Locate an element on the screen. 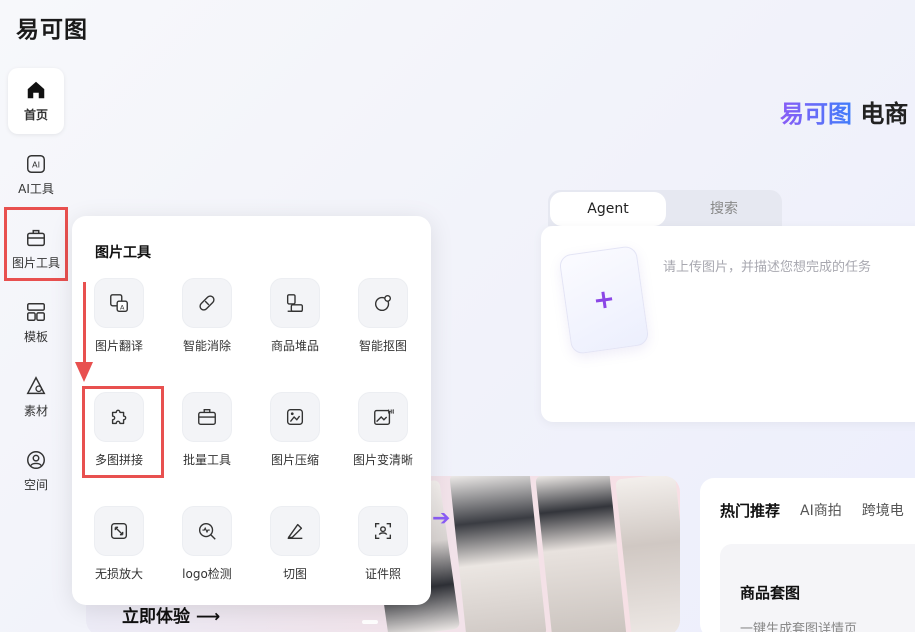  batch-toolbox-icon is located at coordinates (207, 417).